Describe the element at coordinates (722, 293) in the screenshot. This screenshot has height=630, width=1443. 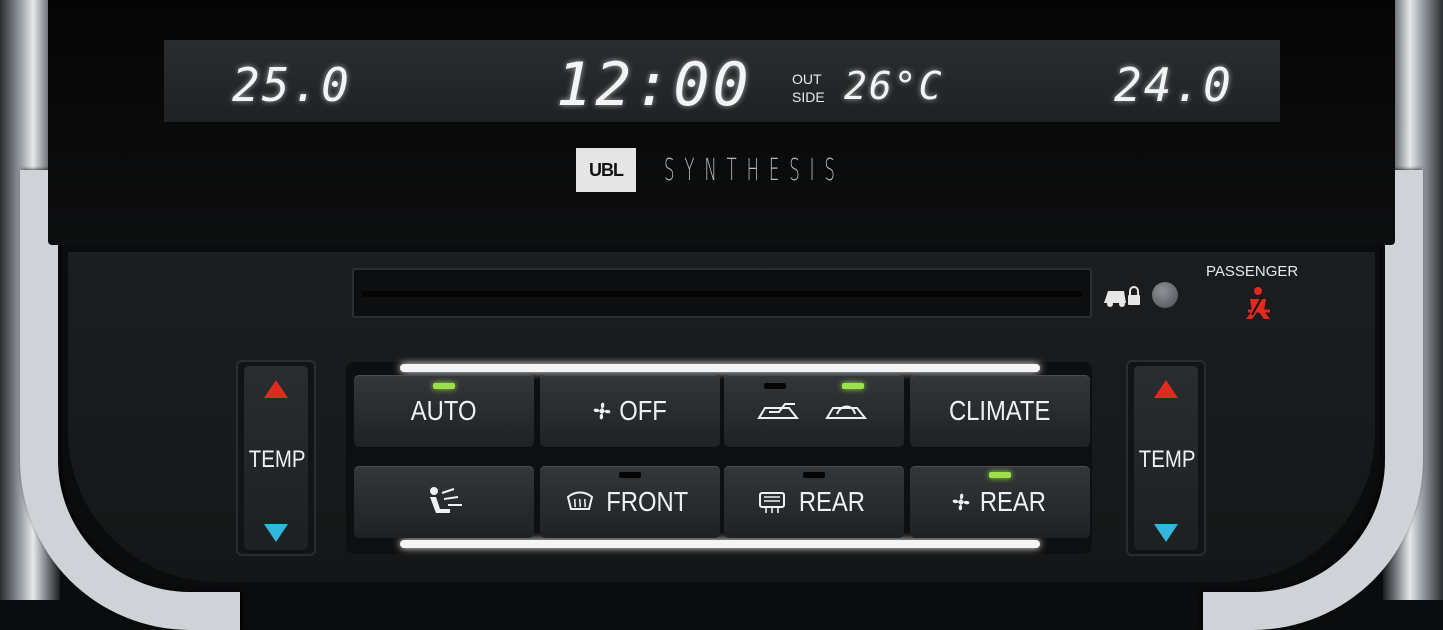
I see `disc-slot` at that location.